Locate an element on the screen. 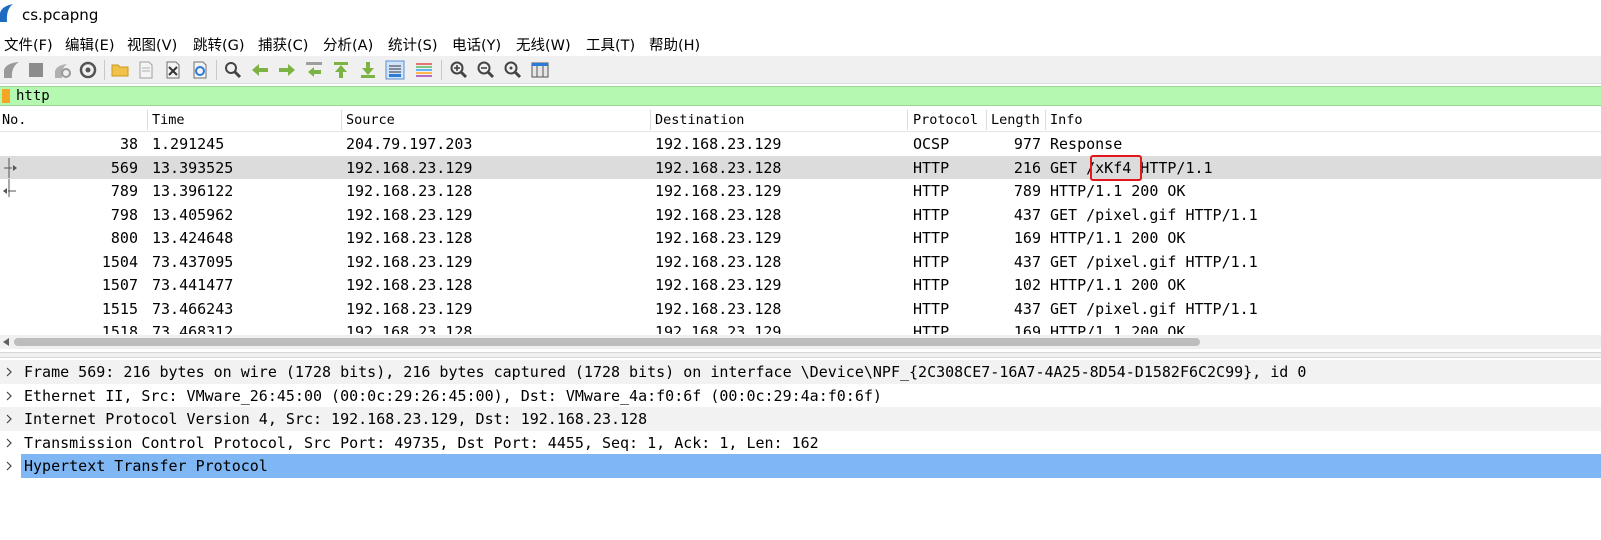 The height and width of the screenshot is (540, 1601). menu-capture: 捕获(C) is located at coordinates (283, 44).